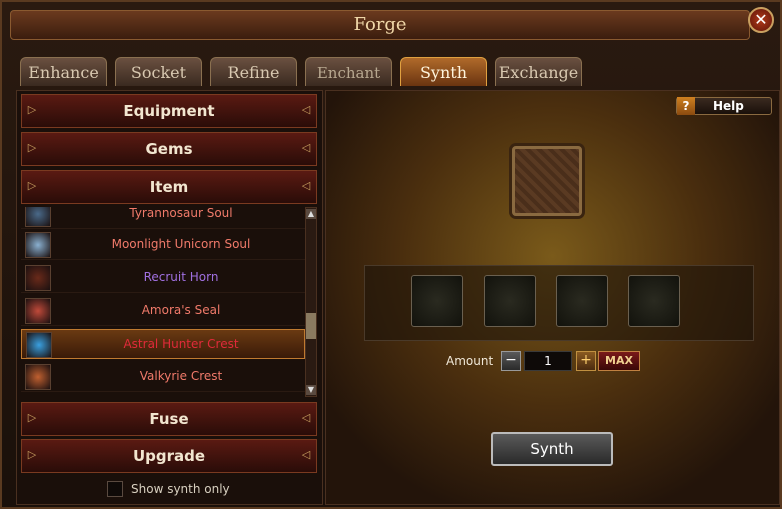 Image resolution: width=782 pixels, height=509 pixels. Describe the element at coordinates (38, 311) in the screenshot. I see `amora-seal-icon` at that location.